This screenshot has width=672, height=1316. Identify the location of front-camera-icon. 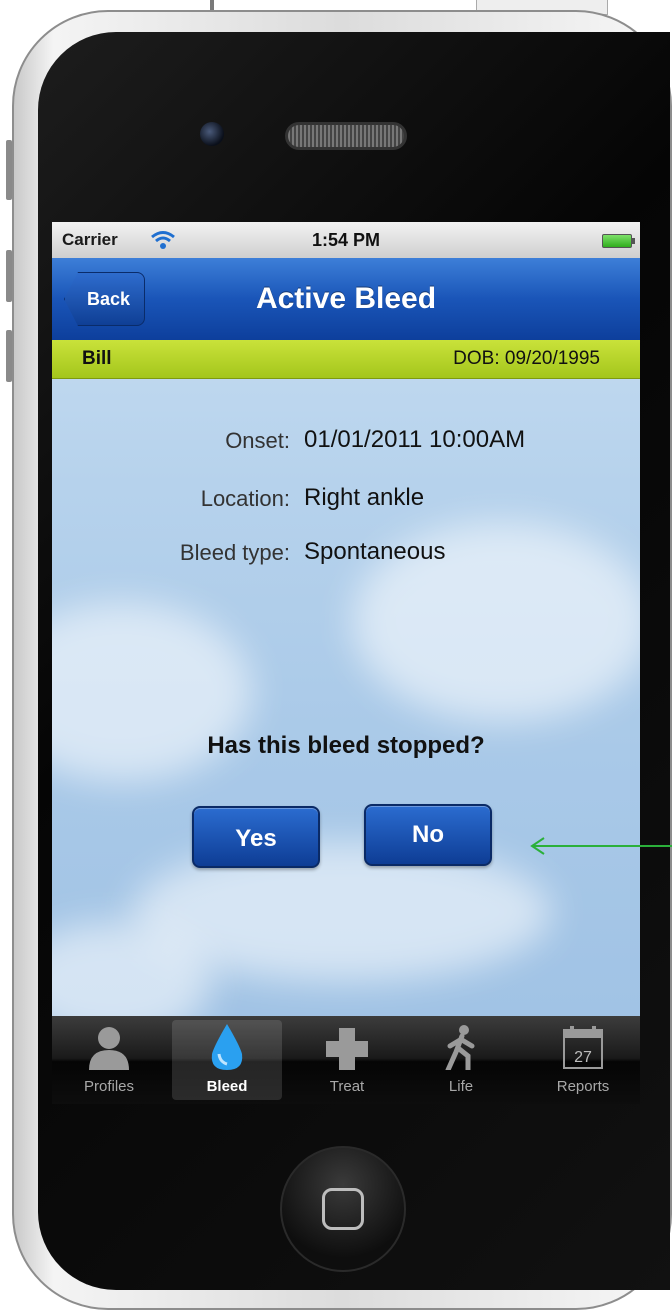
(212, 134).